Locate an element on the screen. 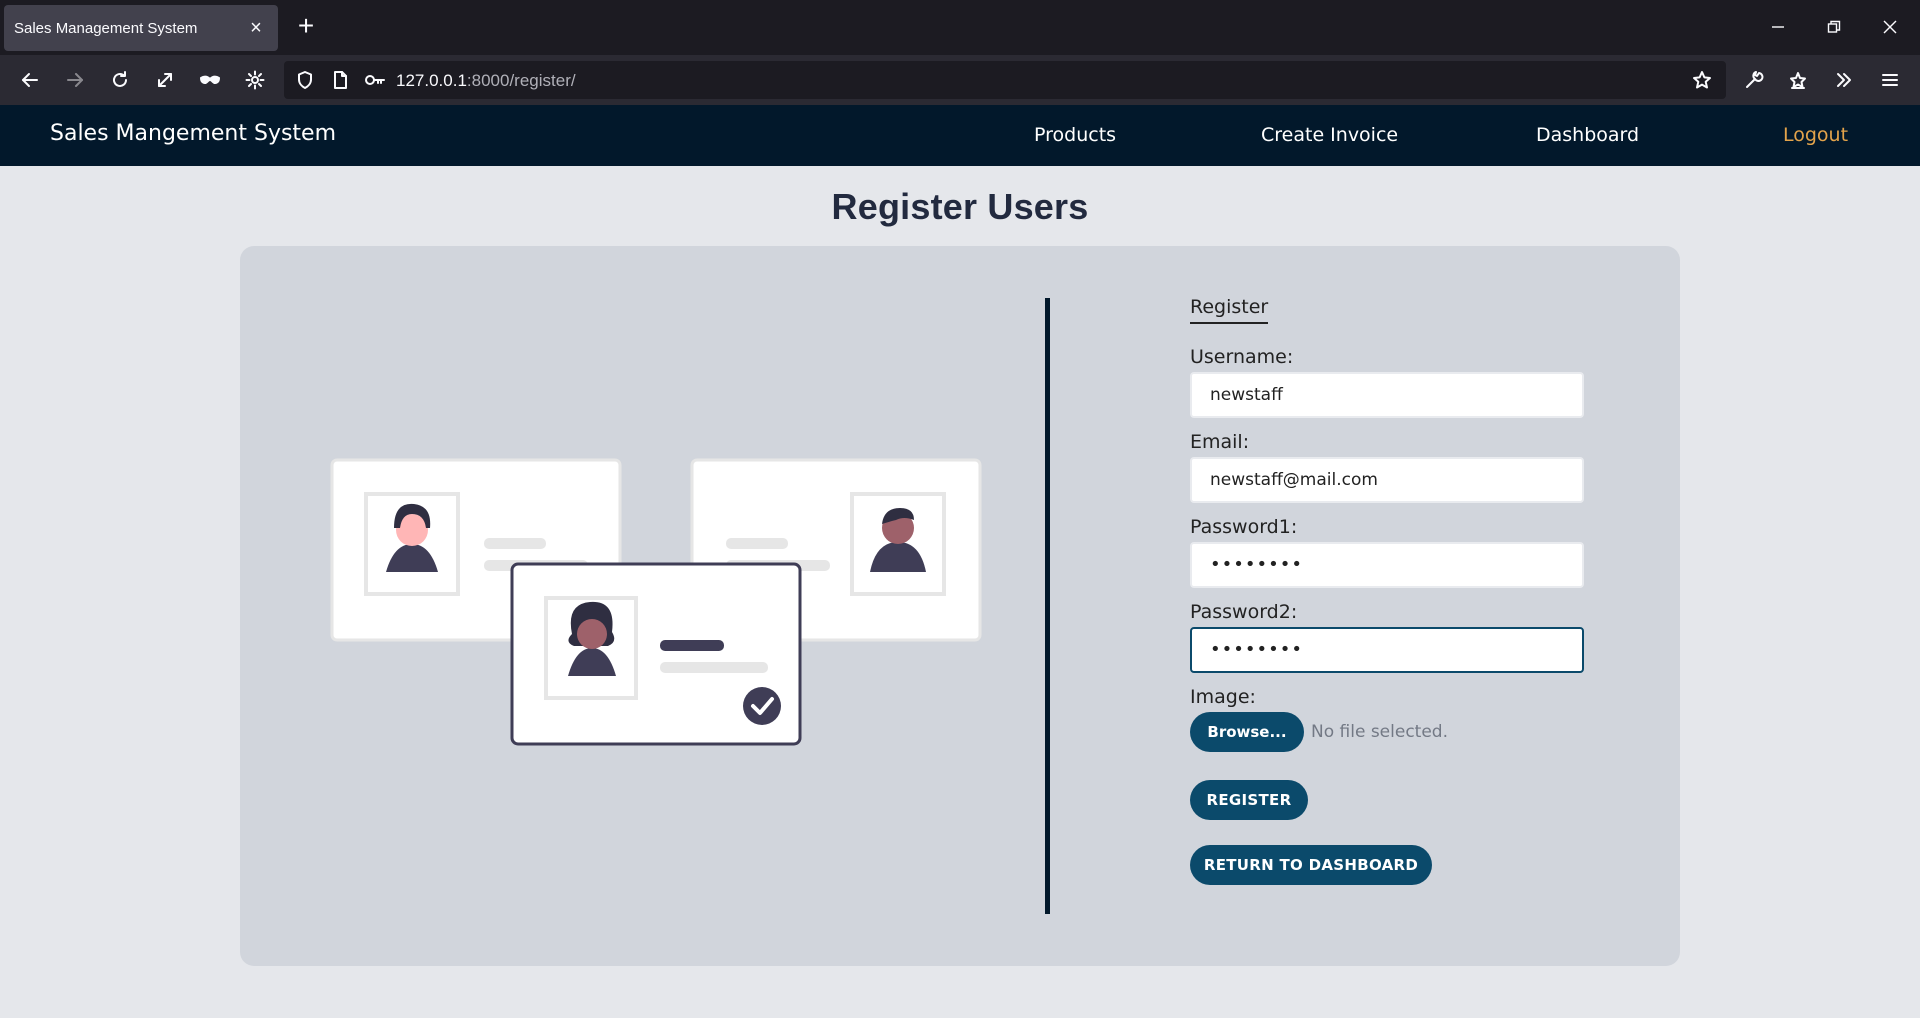 The height and width of the screenshot is (1018, 1920). key-icon is located at coordinates (375, 80).